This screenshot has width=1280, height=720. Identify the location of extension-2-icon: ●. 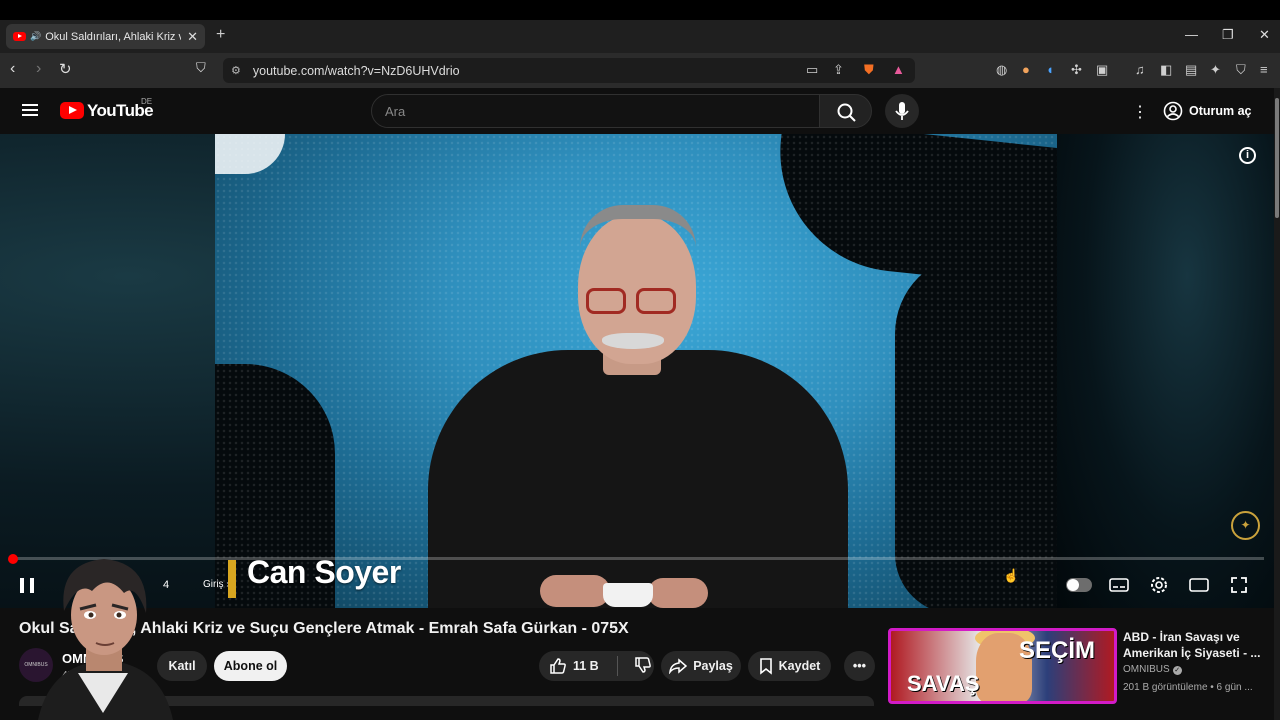
(1026, 69).